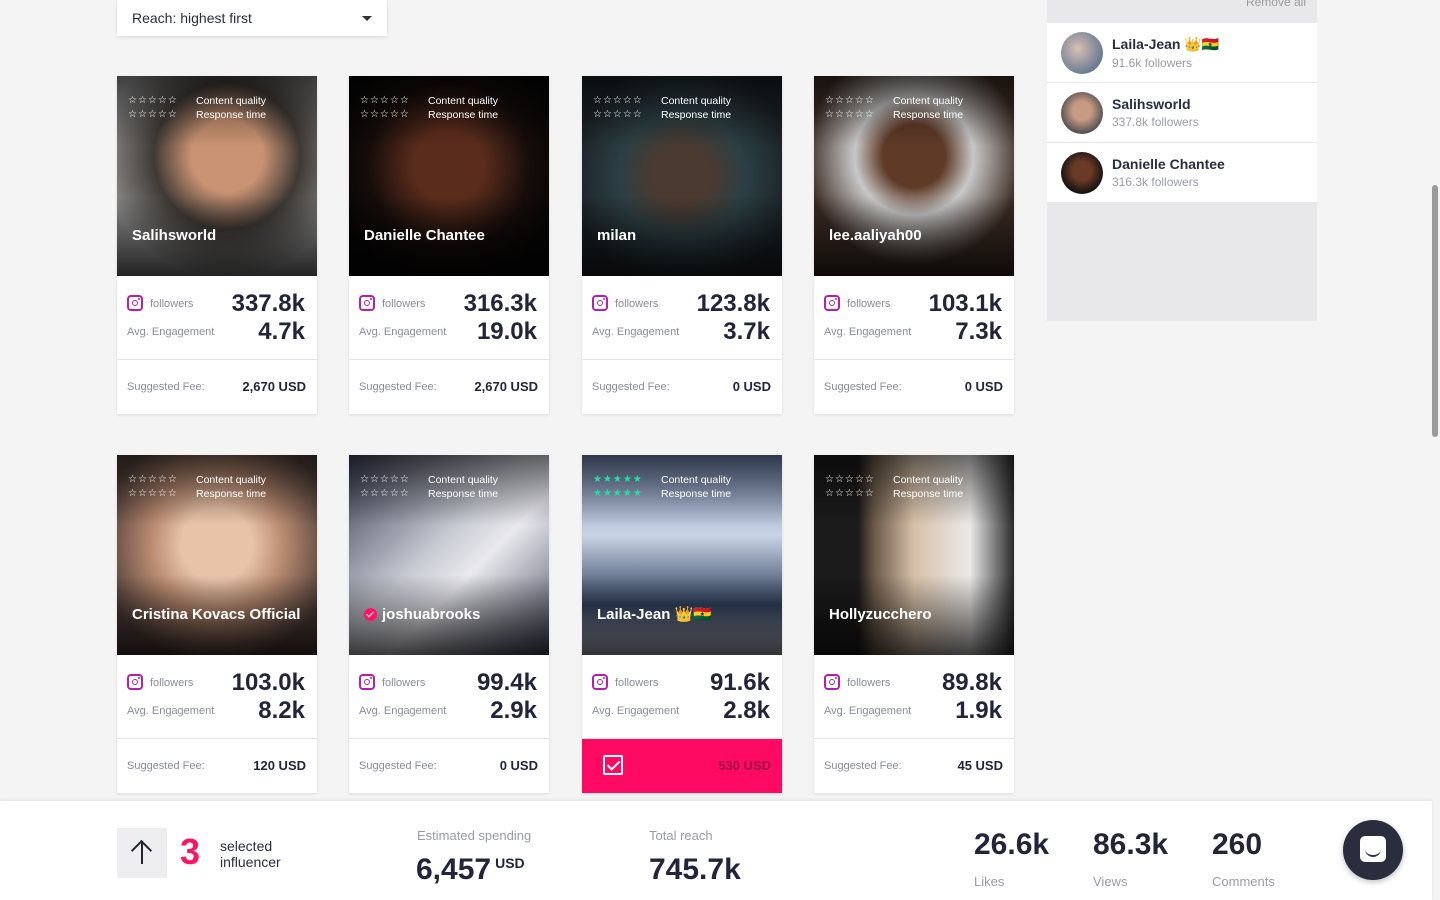 Image resolution: width=1440 pixels, height=900 pixels. Describe the element at coordinates (662, 487) in the screenshot. I see `ratings: ★★★★★ Content quality ★★★★★ Response time` at that location.